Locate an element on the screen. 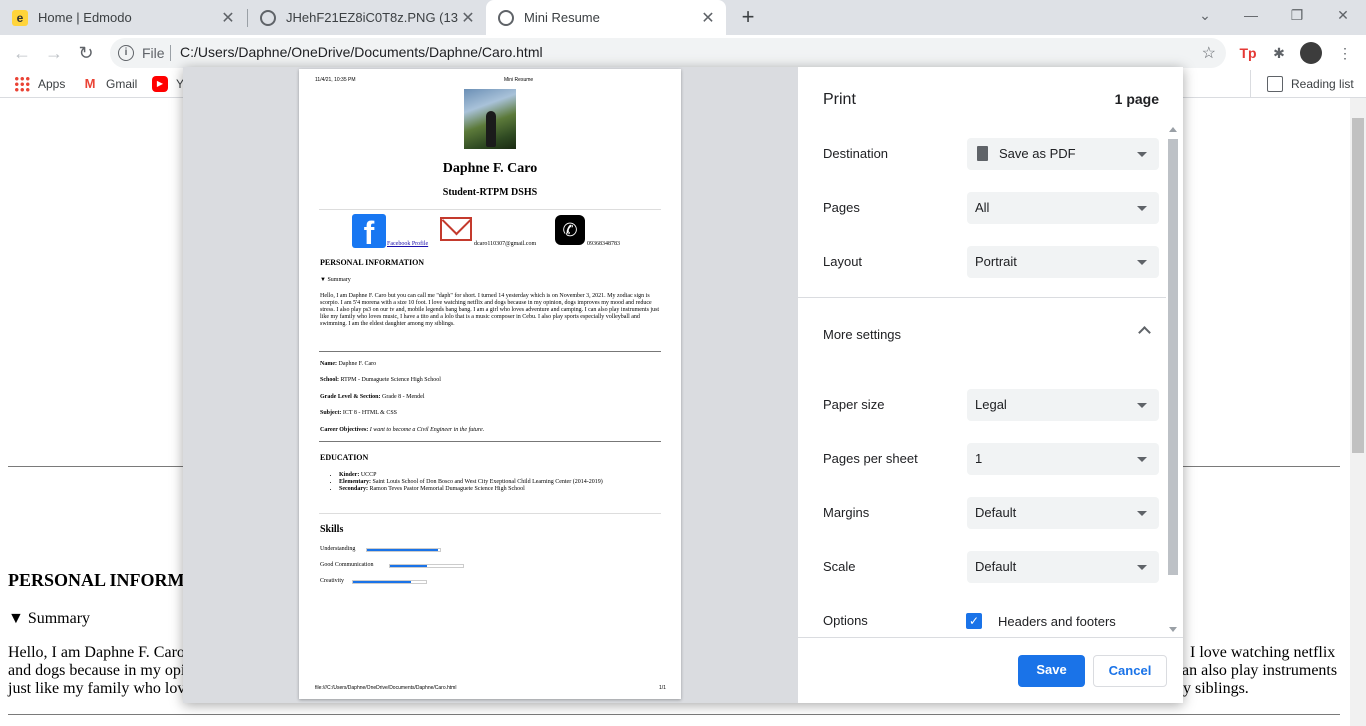  margins-row: Margins Default is located at coordinates (991, 513).